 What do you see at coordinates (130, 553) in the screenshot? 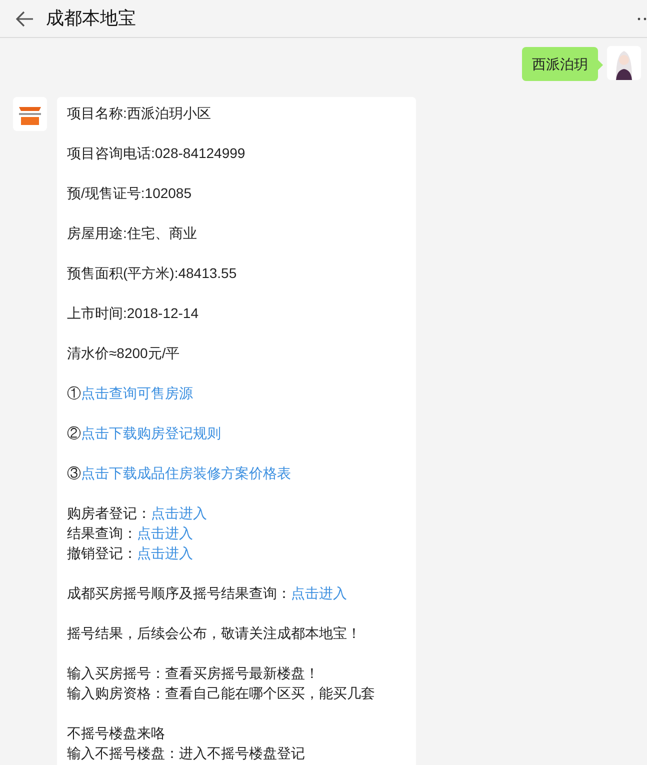
I see `message-line: 撤销登记：点击进入` at bounding box center [130, 553].